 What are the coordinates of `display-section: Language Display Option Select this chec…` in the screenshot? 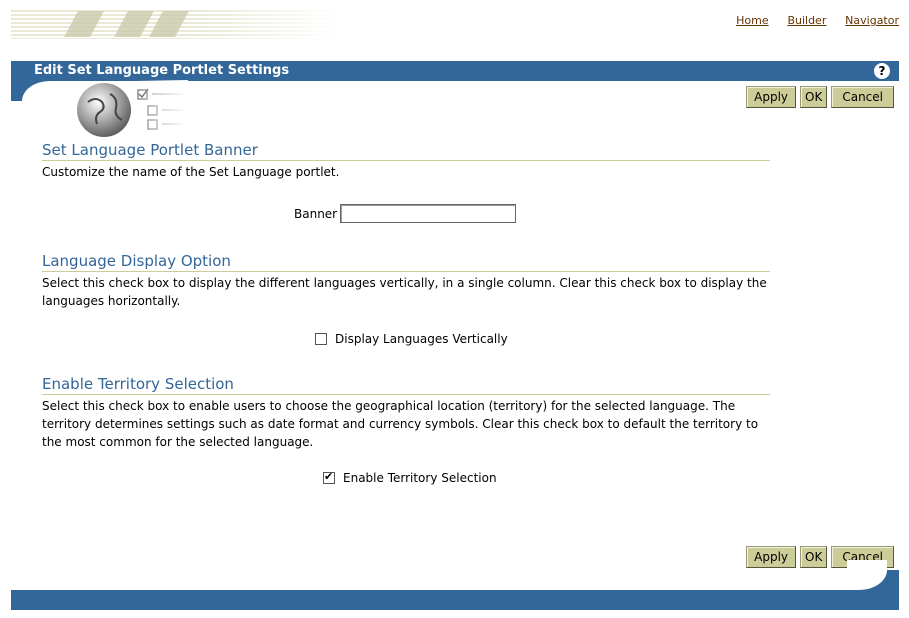 It's located at (406, 281).